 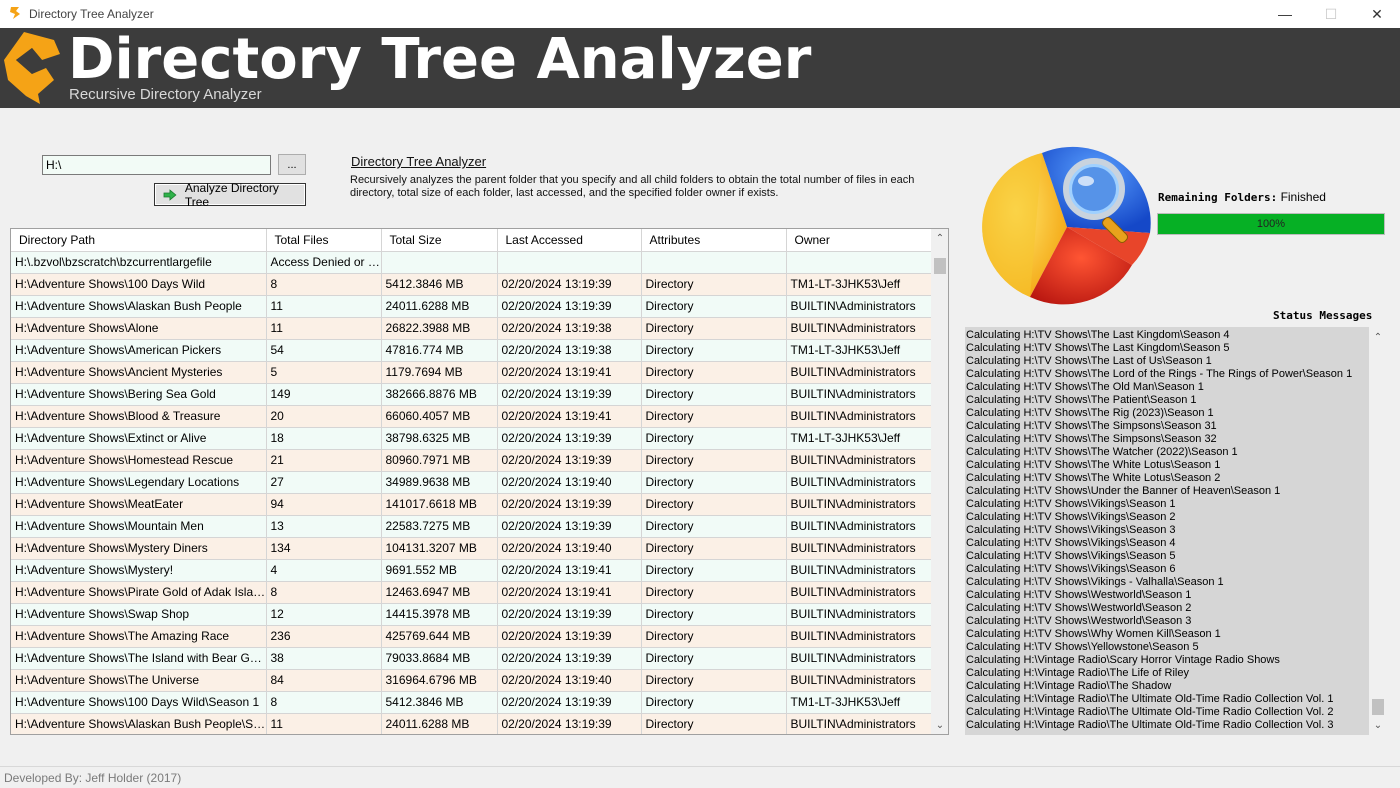 I want to click on table-cell: H:\Adventure Shows\The Amazing Race, so click(x=139, y=636).